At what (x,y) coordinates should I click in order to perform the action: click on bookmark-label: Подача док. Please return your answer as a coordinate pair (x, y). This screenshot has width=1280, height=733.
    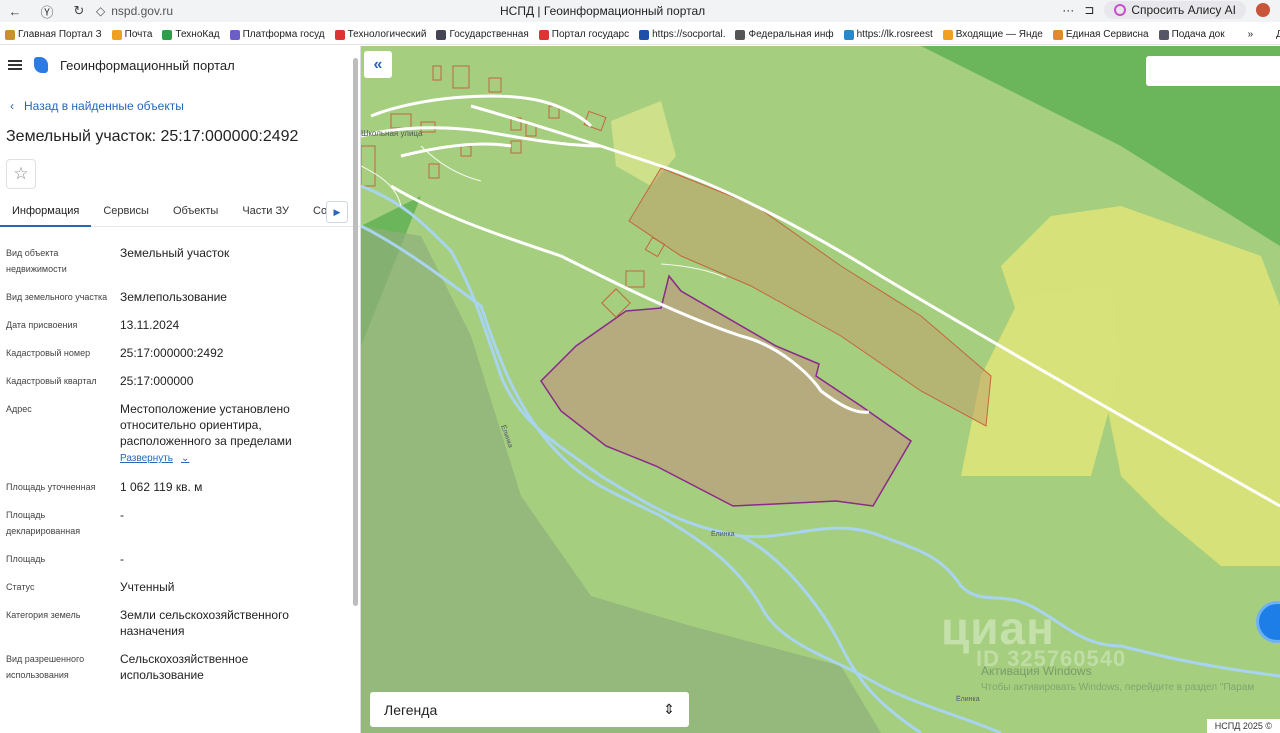
    Looking at the image, I should click on (1198, 34).